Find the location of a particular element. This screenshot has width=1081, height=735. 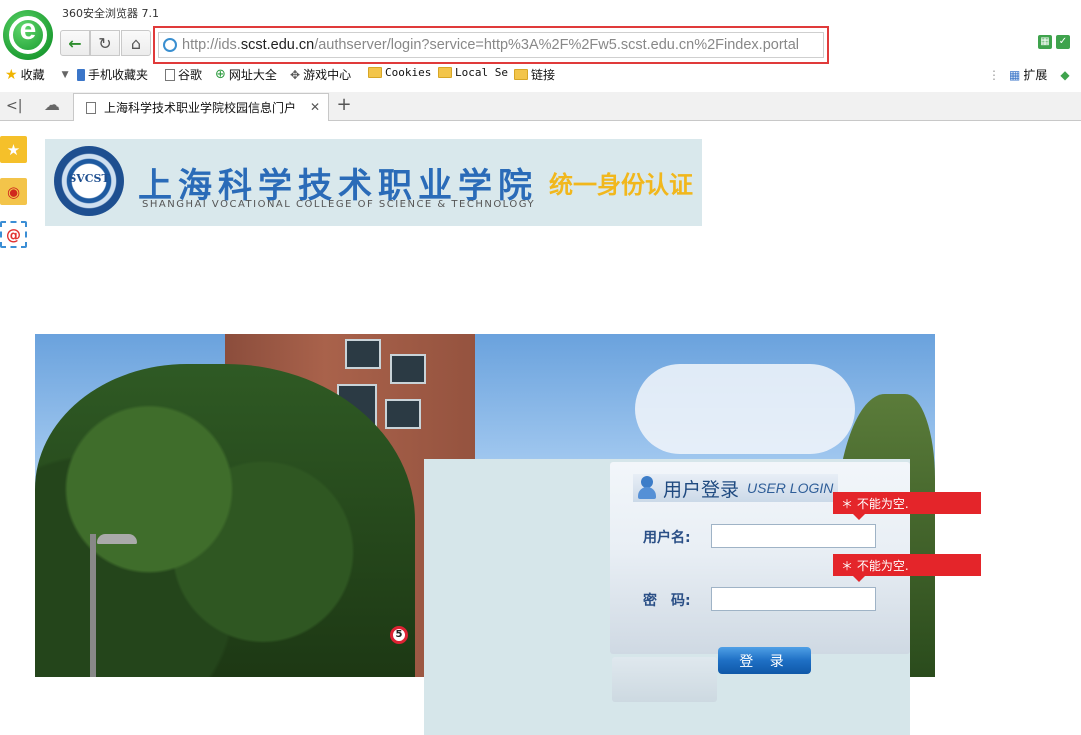

bookmark-label: 链接 is located at coordinates (543, 75).